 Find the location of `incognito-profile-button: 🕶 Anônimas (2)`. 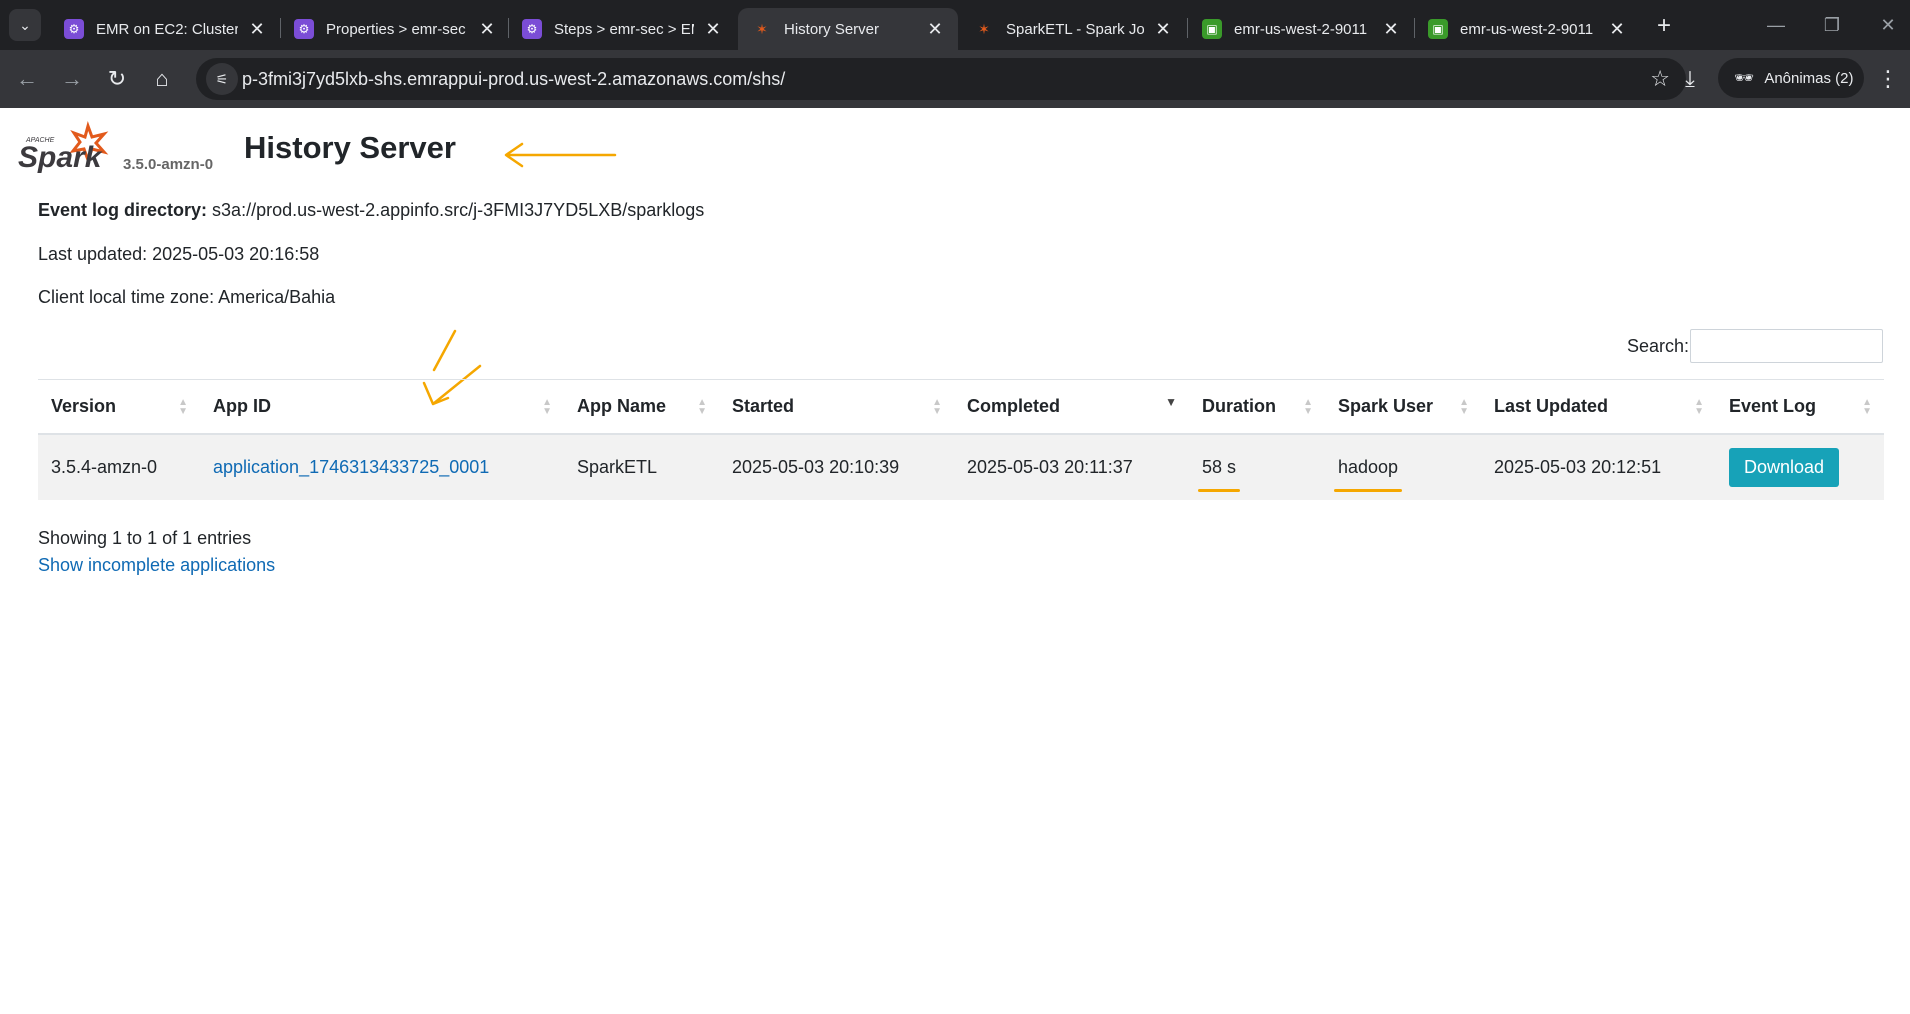

incognito-profile-button: 🕶 Anônimas (2) is located at coordinates (1791, 78).